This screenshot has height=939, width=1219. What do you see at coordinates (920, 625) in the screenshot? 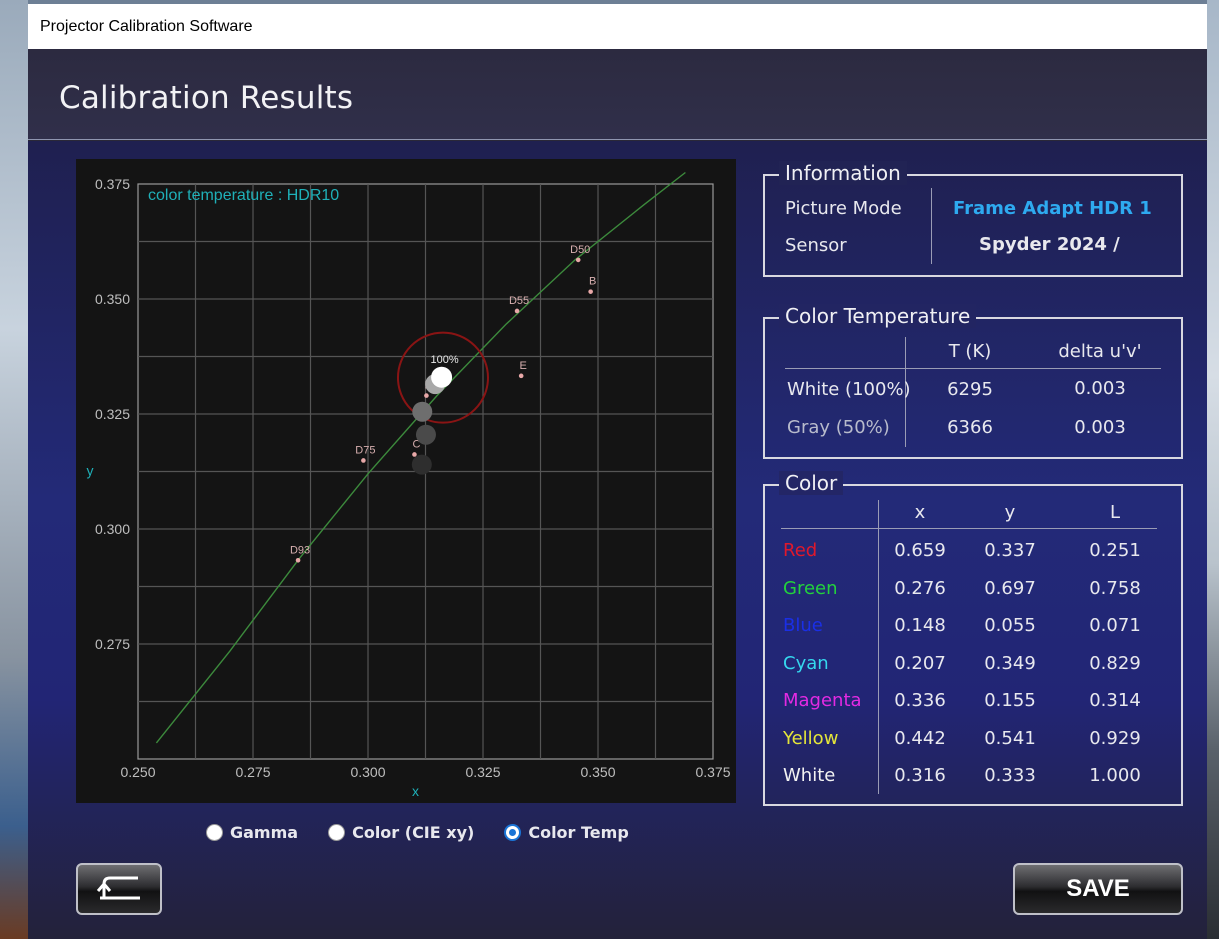
I see `color-row-x: 0.148` at bounding box center [920, 625].